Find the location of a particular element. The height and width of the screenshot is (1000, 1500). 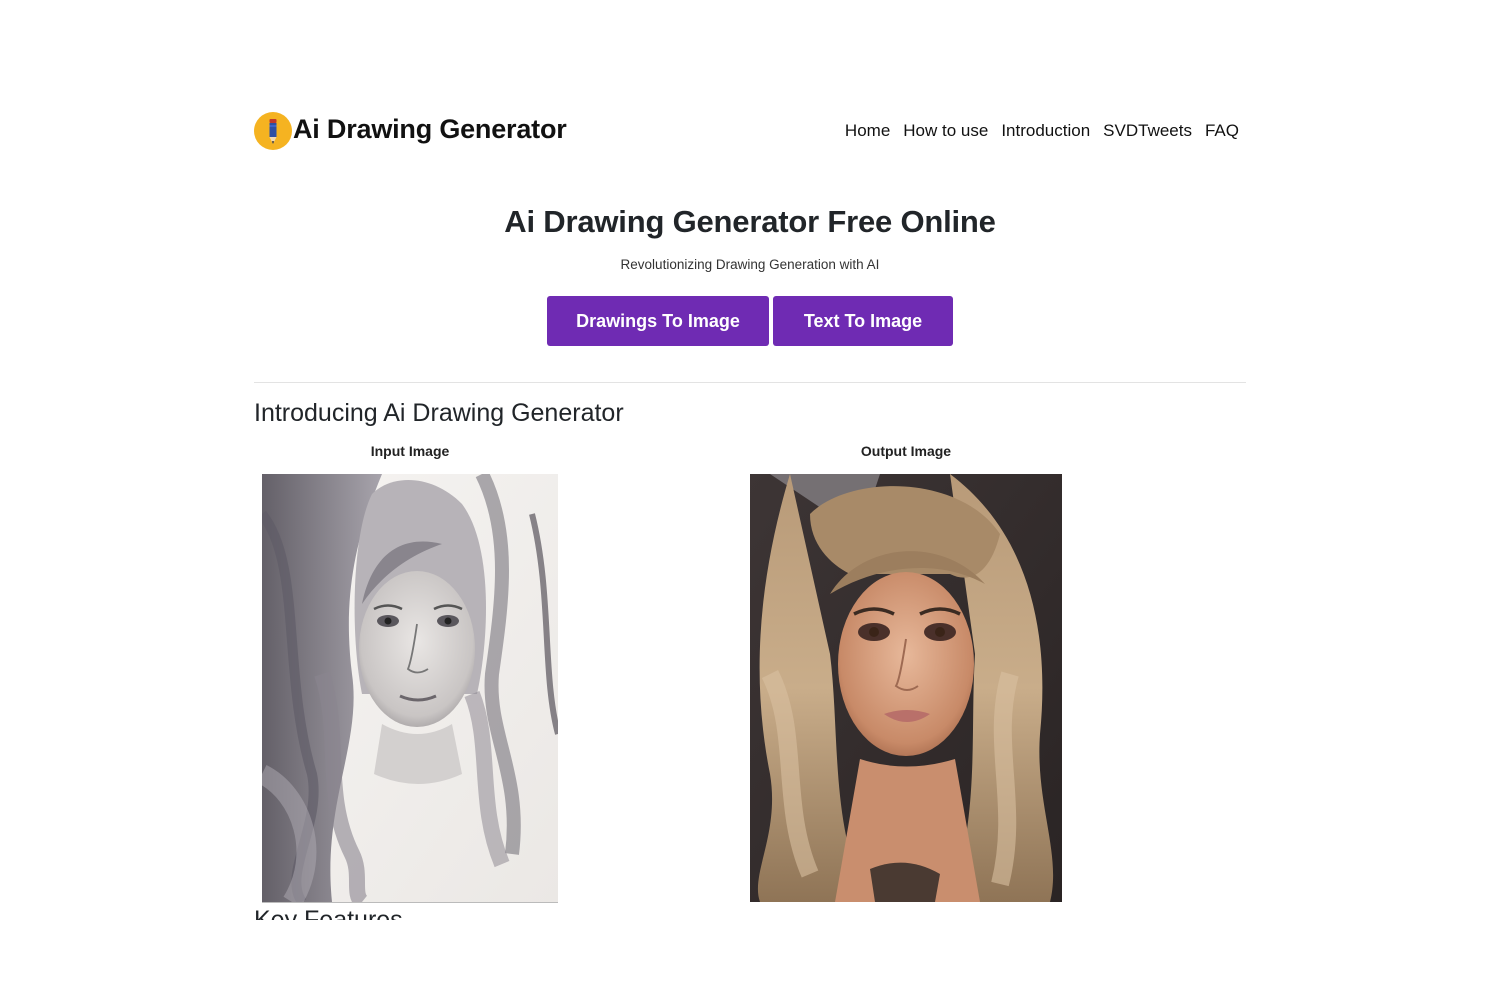

nav-faq: FAQ is located at coordinates (1222, 131).